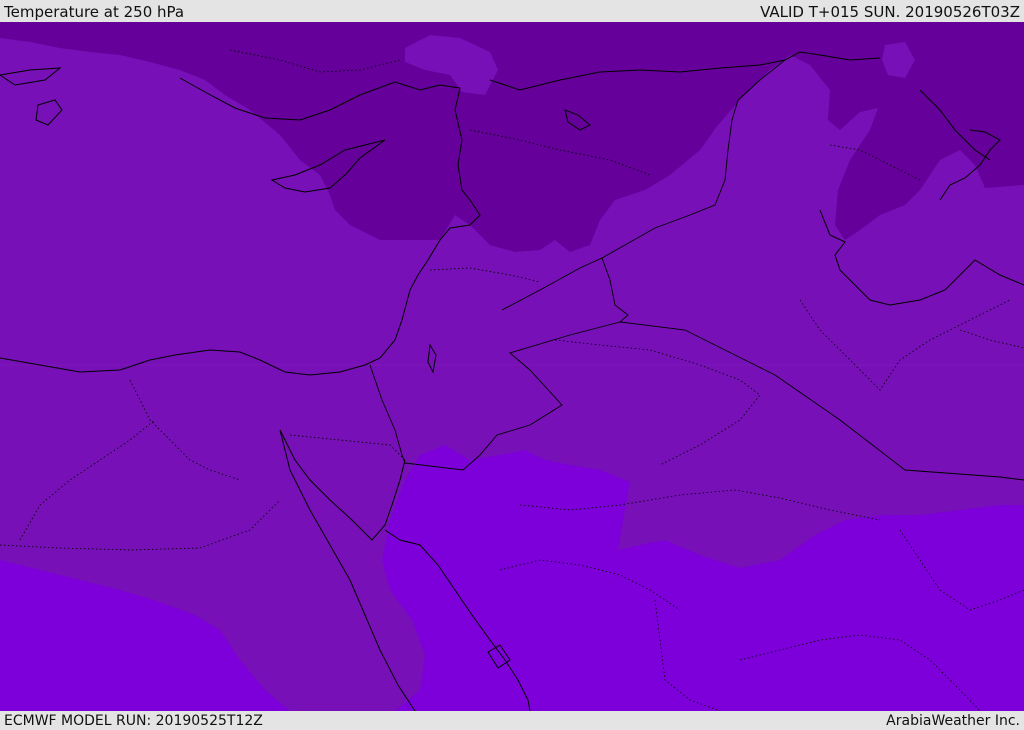 The width and height of the screenshot is (1024, 730). Describe the element at coordinates (953, 721) in the screenshot. I see `credit: ArabiaWeather Inc.` at that location.